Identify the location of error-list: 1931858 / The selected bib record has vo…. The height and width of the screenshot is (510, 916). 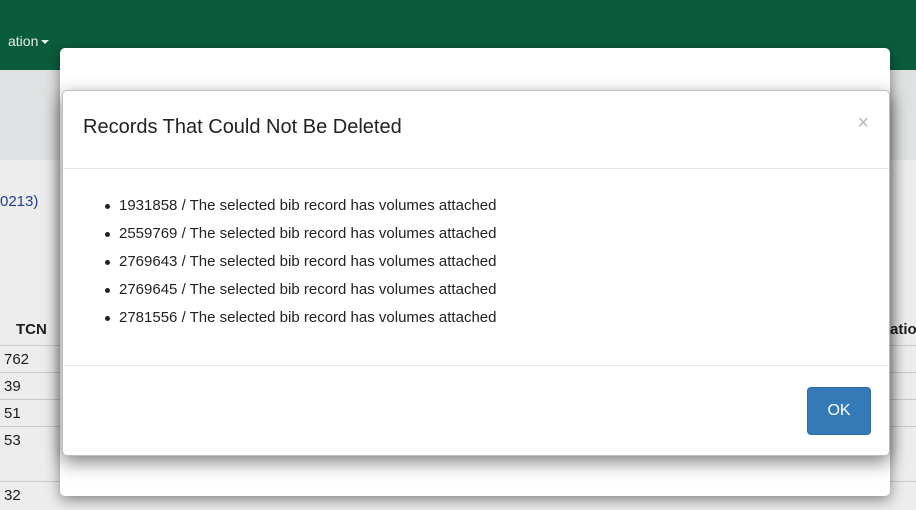
(300, 266).